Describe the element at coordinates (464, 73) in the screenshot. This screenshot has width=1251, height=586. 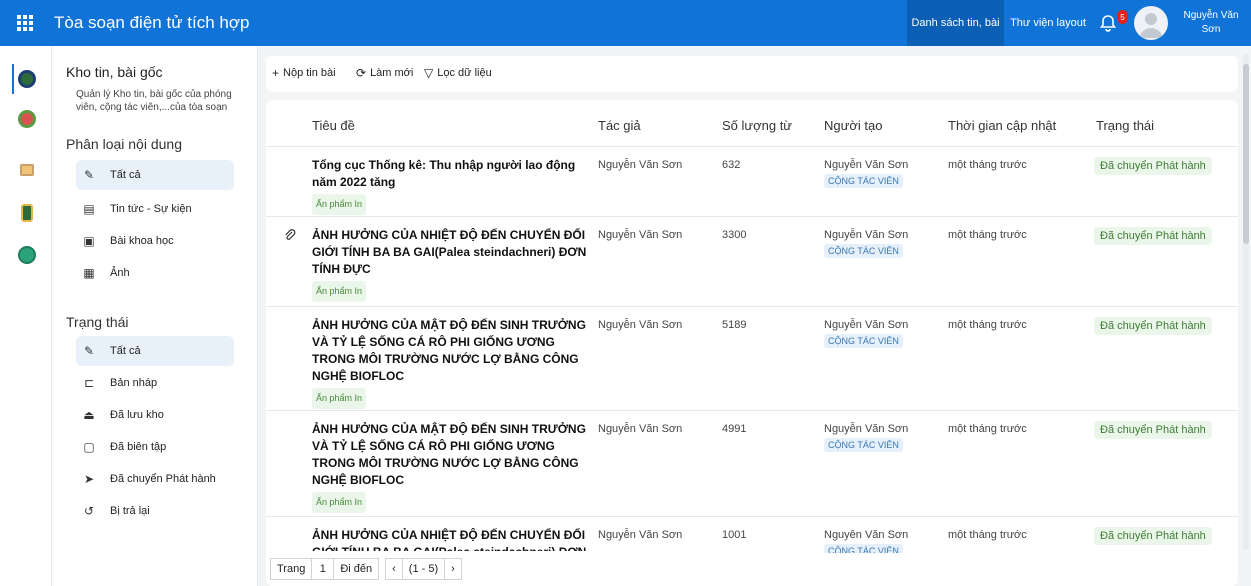
I see `filter-label: Lọc dữ liệu` at that location.